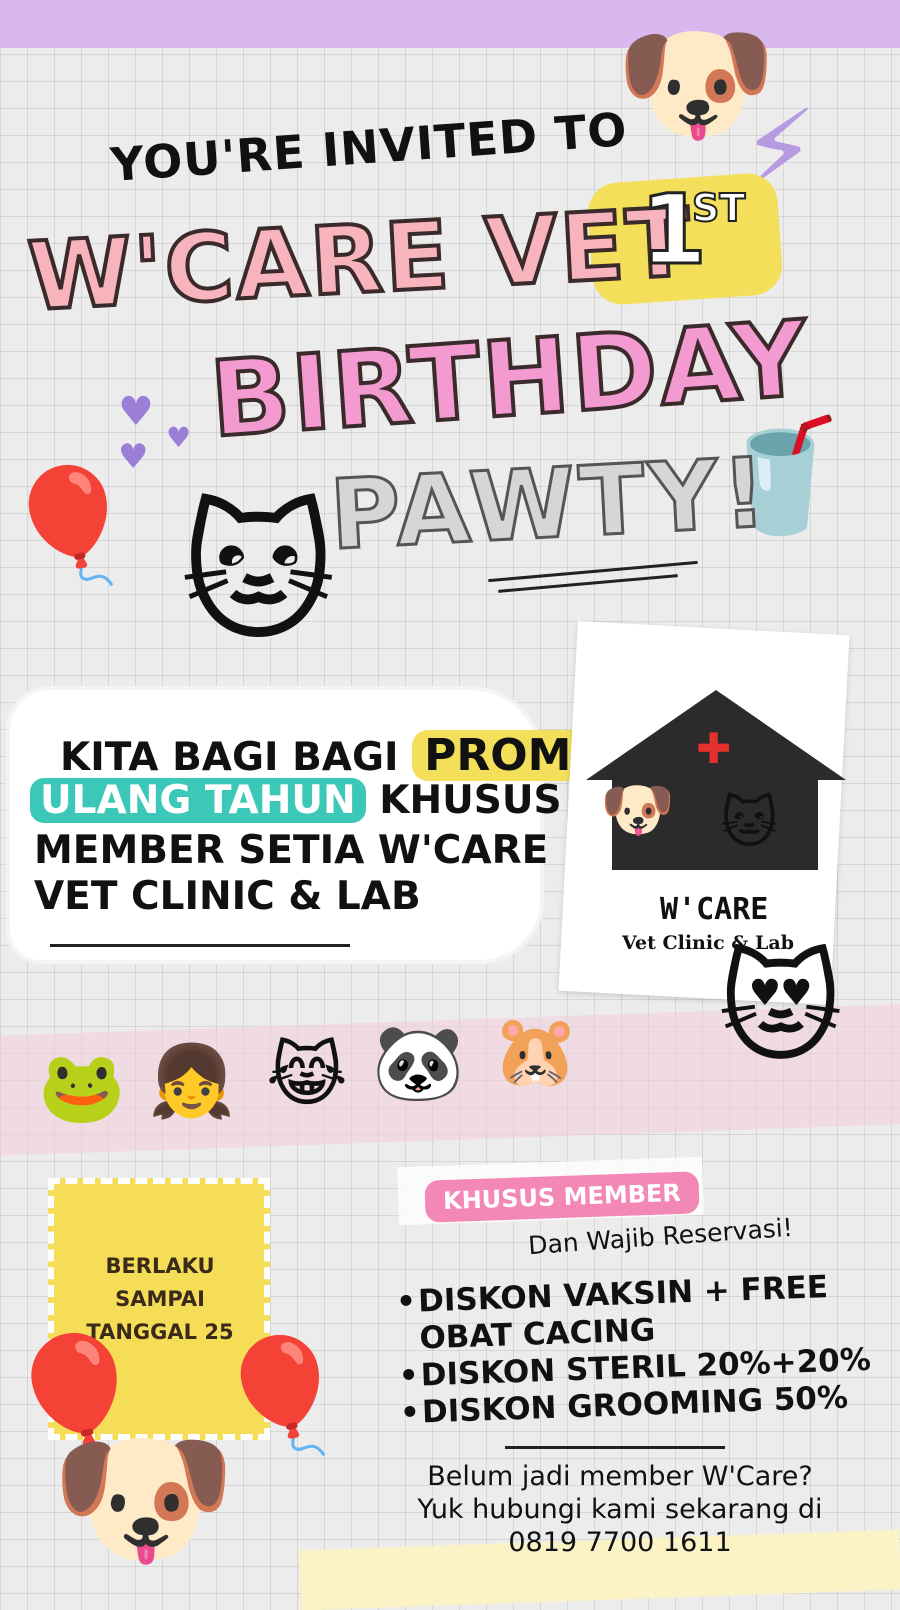 The image size is (900, 1610). What do you see at coordinates (68, 525) in the screenshot?
I see `balloon-icon: 🎈` at bounding box center [68, 525].